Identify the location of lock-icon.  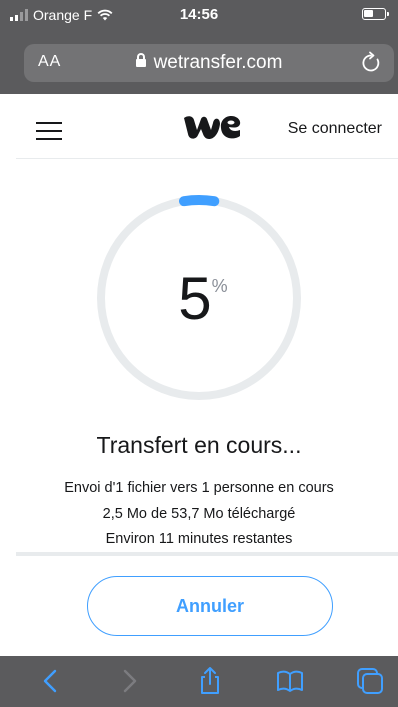
(140, 60).